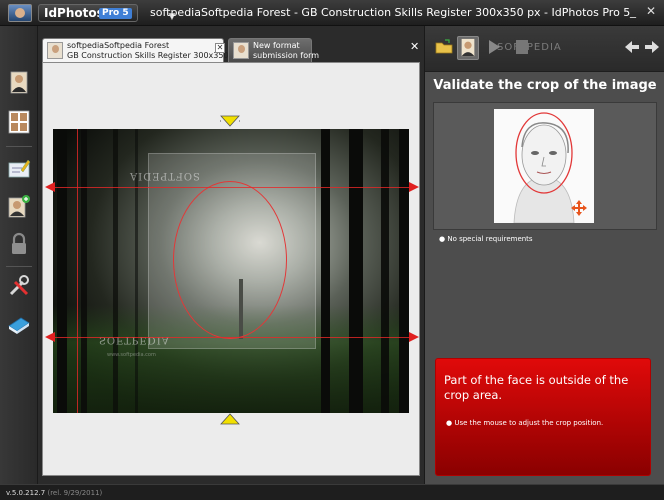 This screenshot has height=500, width=664. Describe the element at coordinates (490, 239) in the screenshot. I see `requirement-text: No special requirements` at that location.